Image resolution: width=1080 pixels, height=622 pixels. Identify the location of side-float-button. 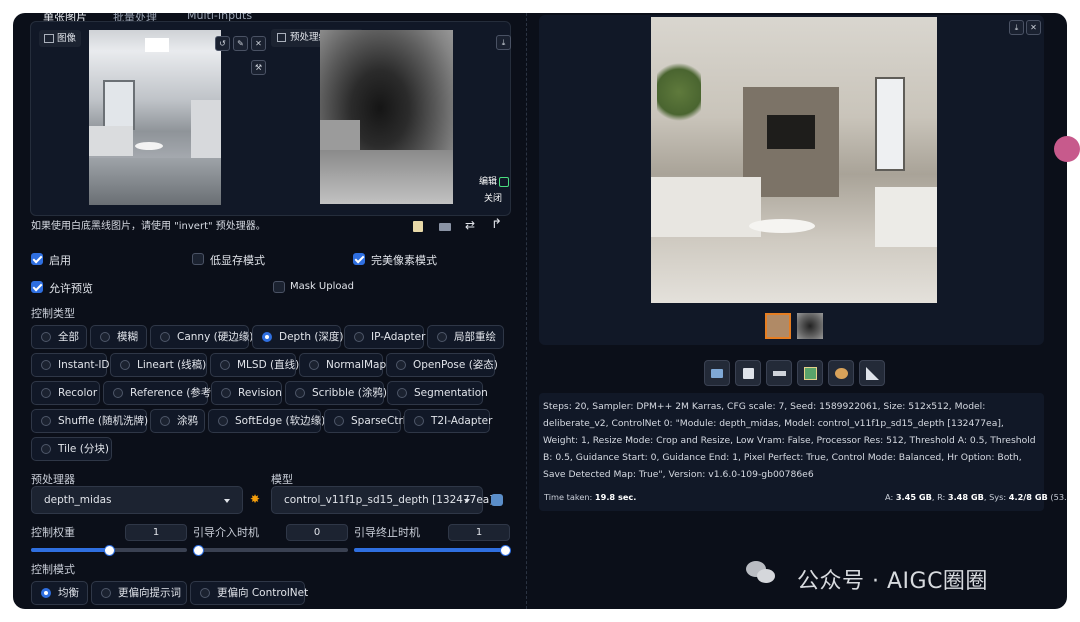
(1067, 149).